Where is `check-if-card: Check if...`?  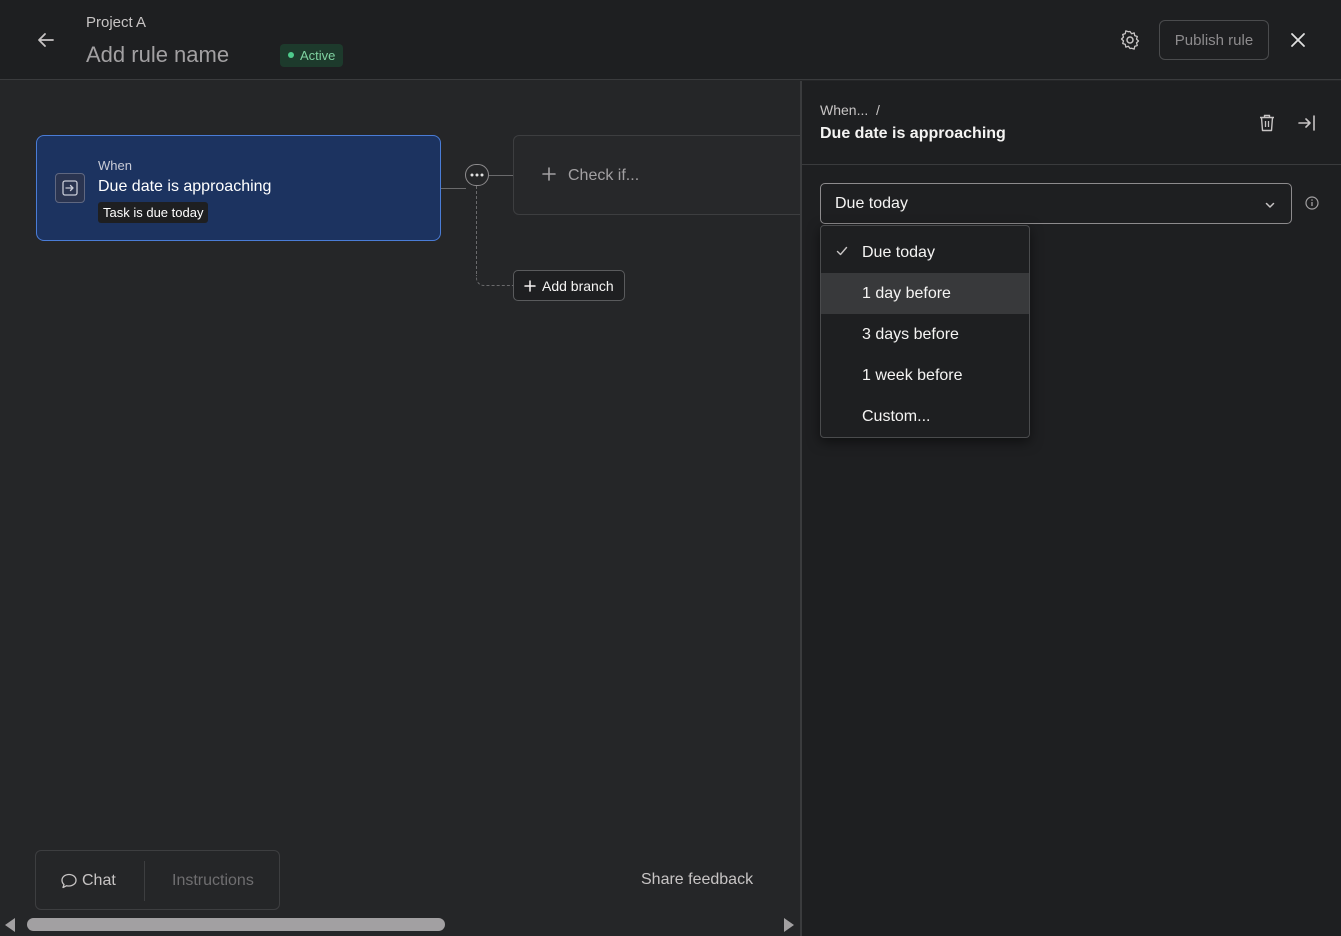 check-if-card: Check if... is located at coordinates (656, 175).